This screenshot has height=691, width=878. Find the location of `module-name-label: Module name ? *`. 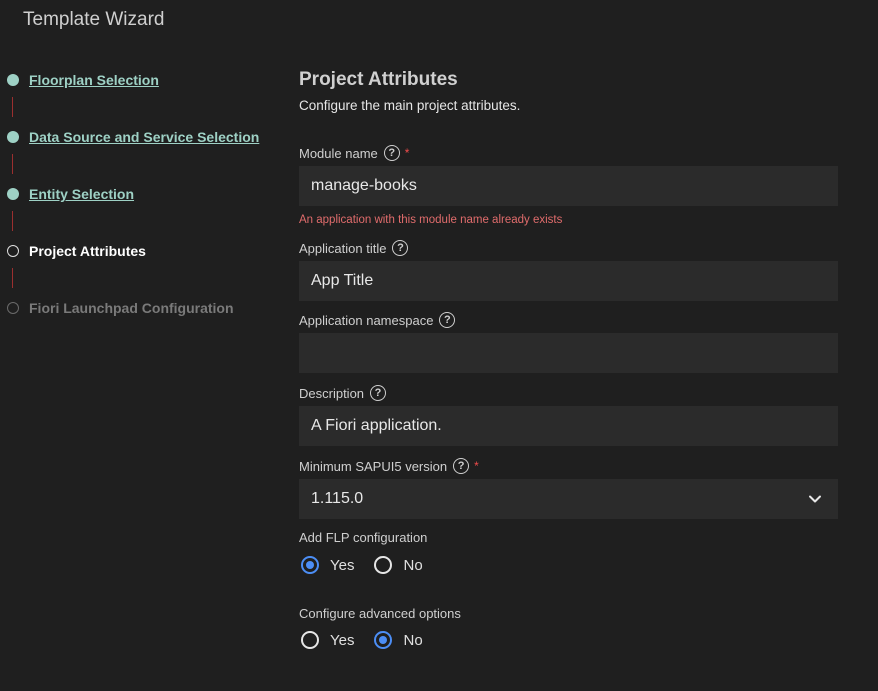

module-name-label: Module name ? * is located at coordinates (354, 153).